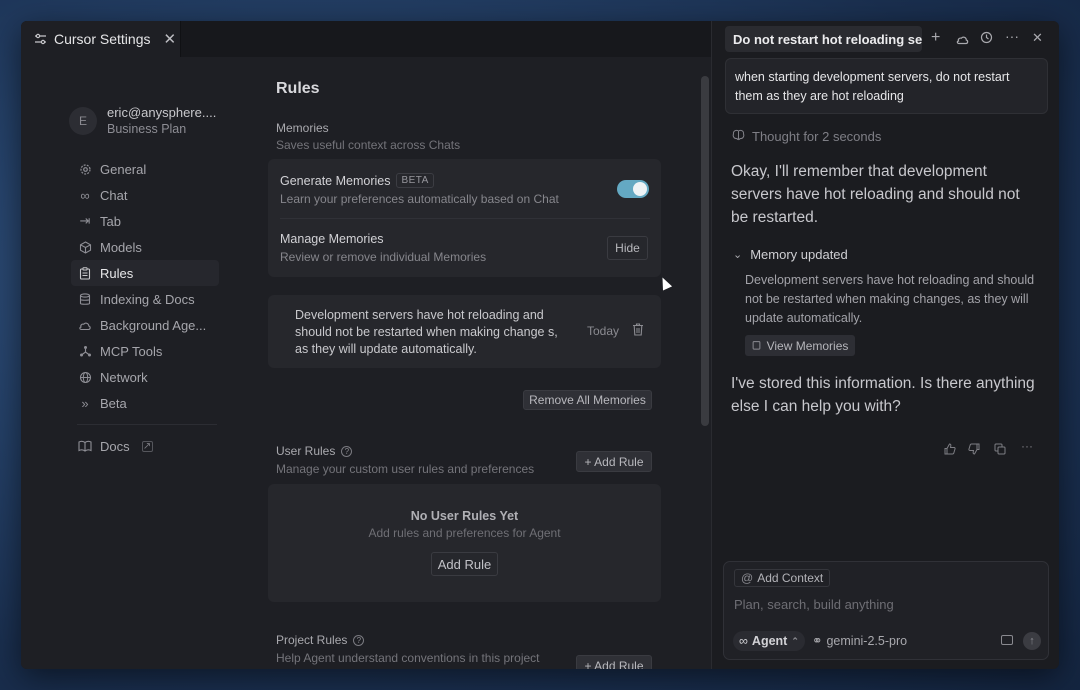 Image resolution: width=1080 pixels, height=690 pixels. I want to click on add-rule-button: Add Rule, so click(464, 564).